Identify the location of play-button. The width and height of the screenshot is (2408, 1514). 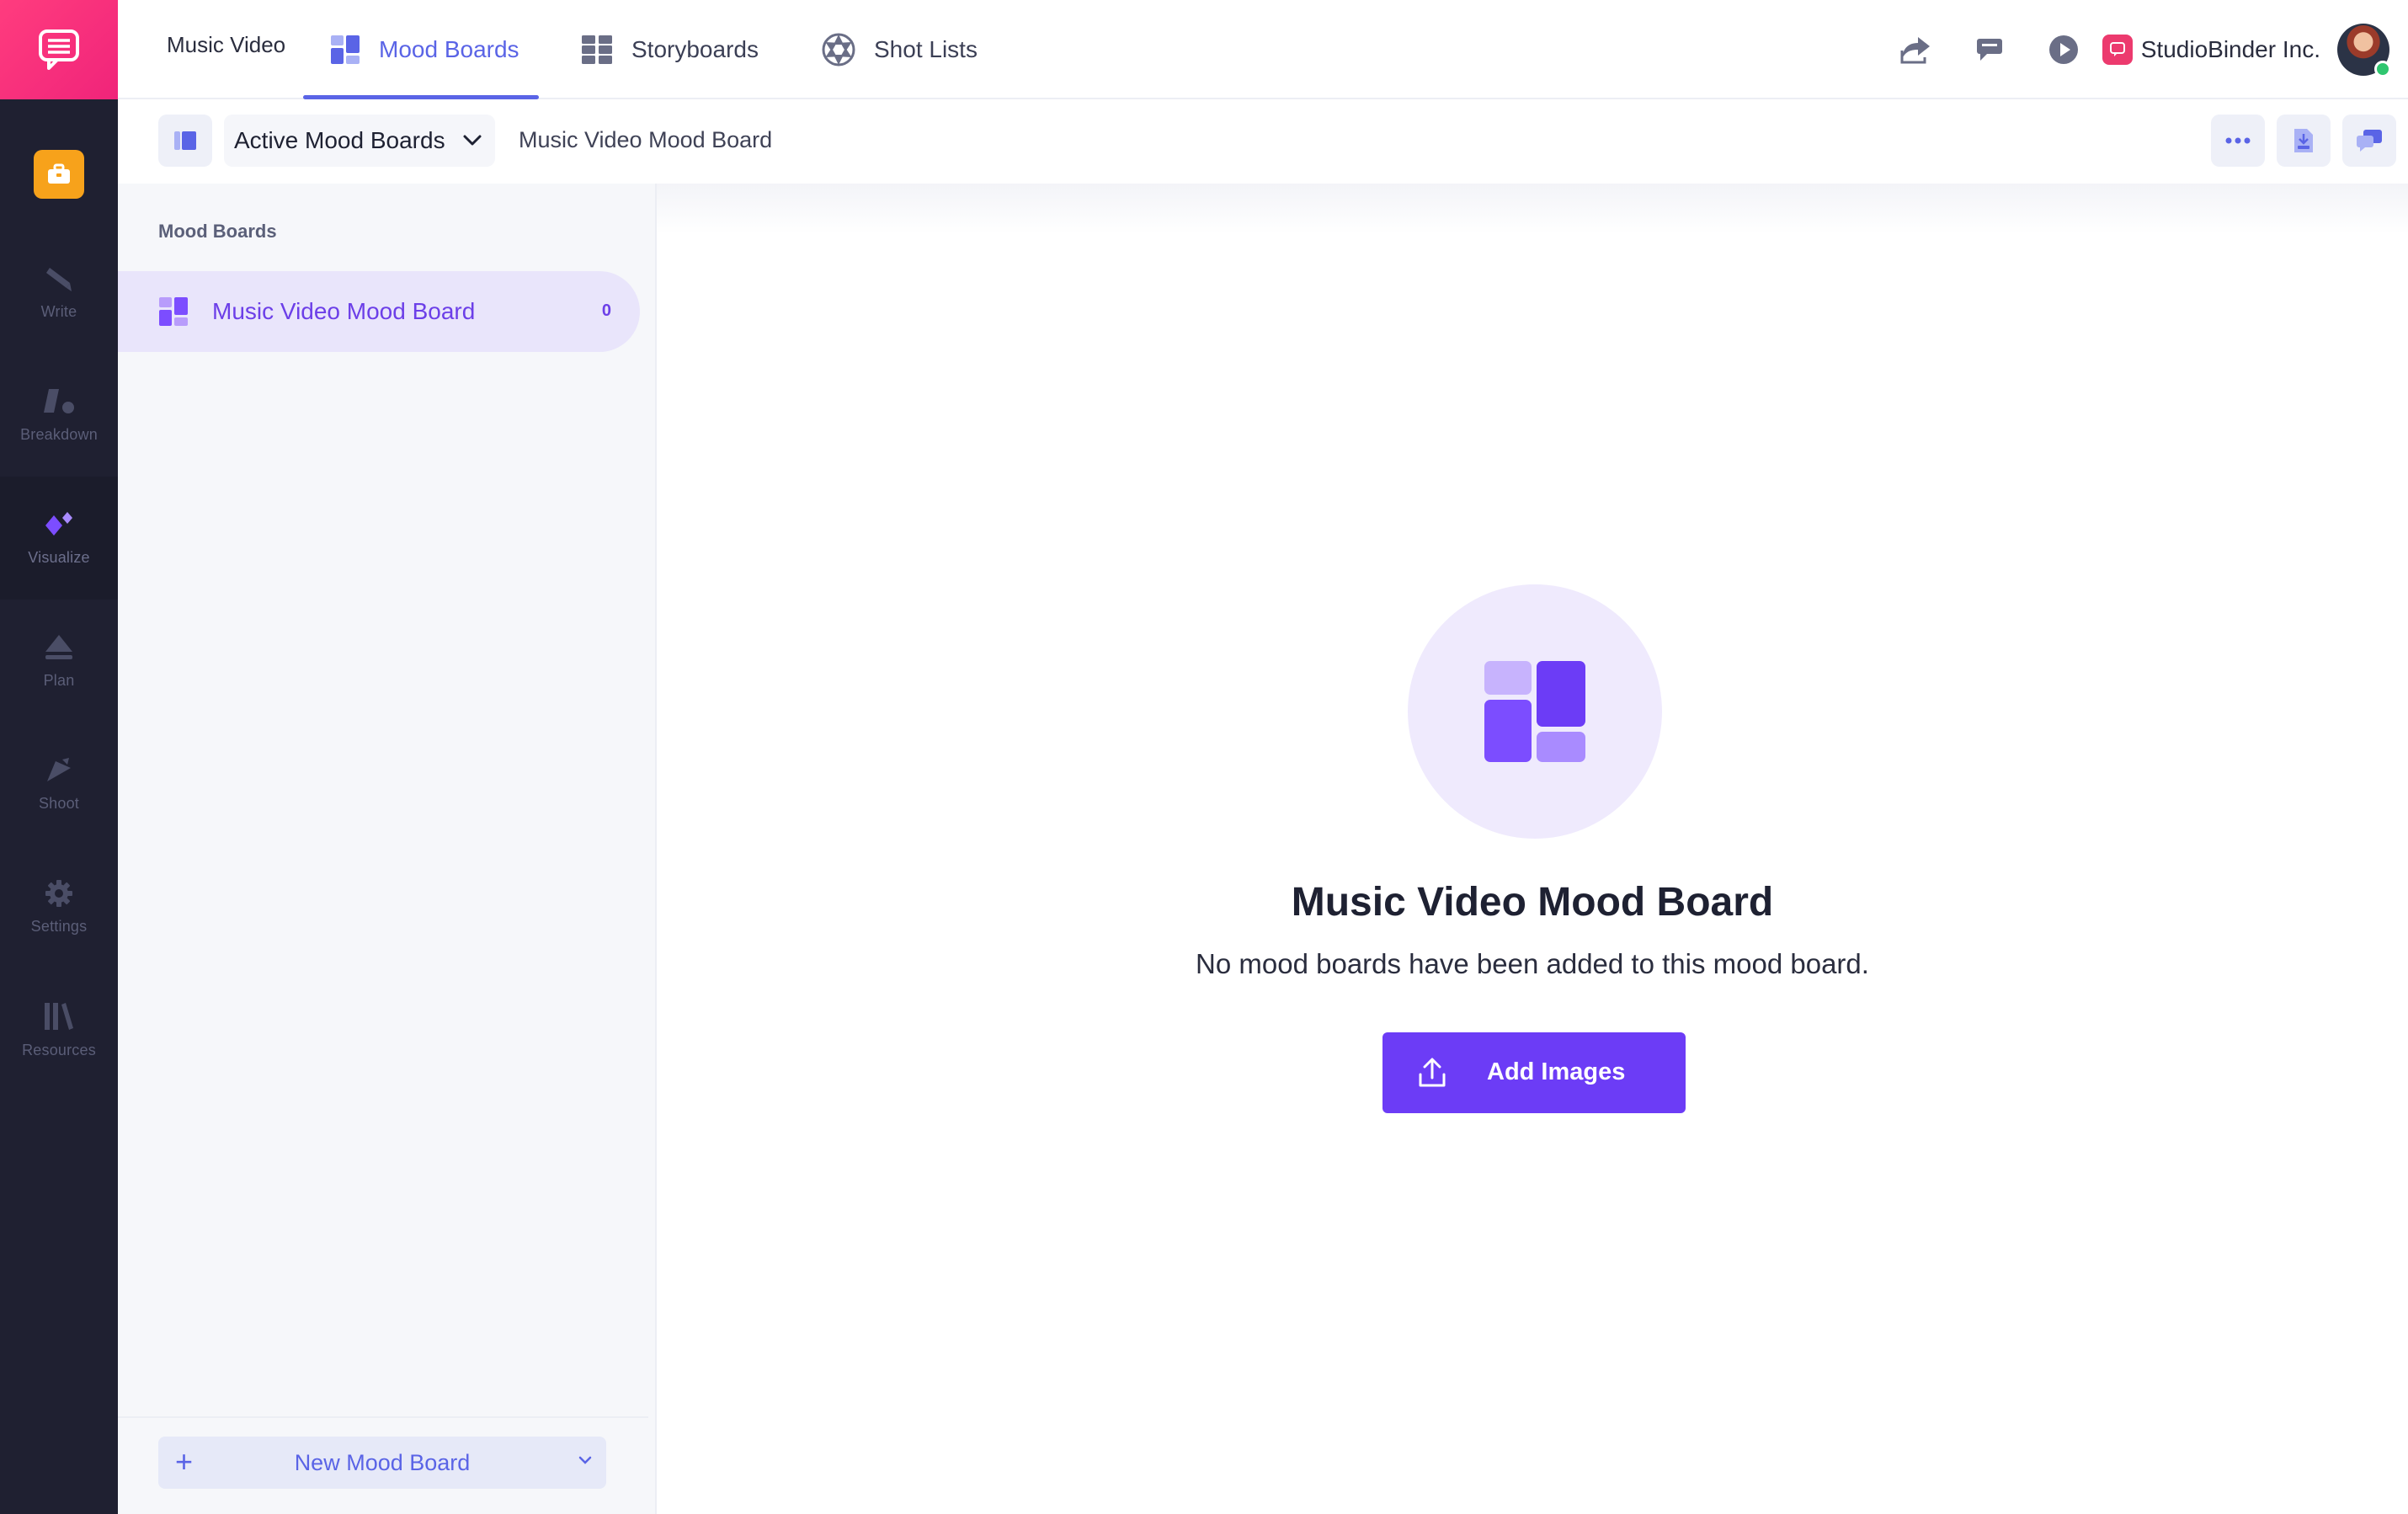
(2063, 50).